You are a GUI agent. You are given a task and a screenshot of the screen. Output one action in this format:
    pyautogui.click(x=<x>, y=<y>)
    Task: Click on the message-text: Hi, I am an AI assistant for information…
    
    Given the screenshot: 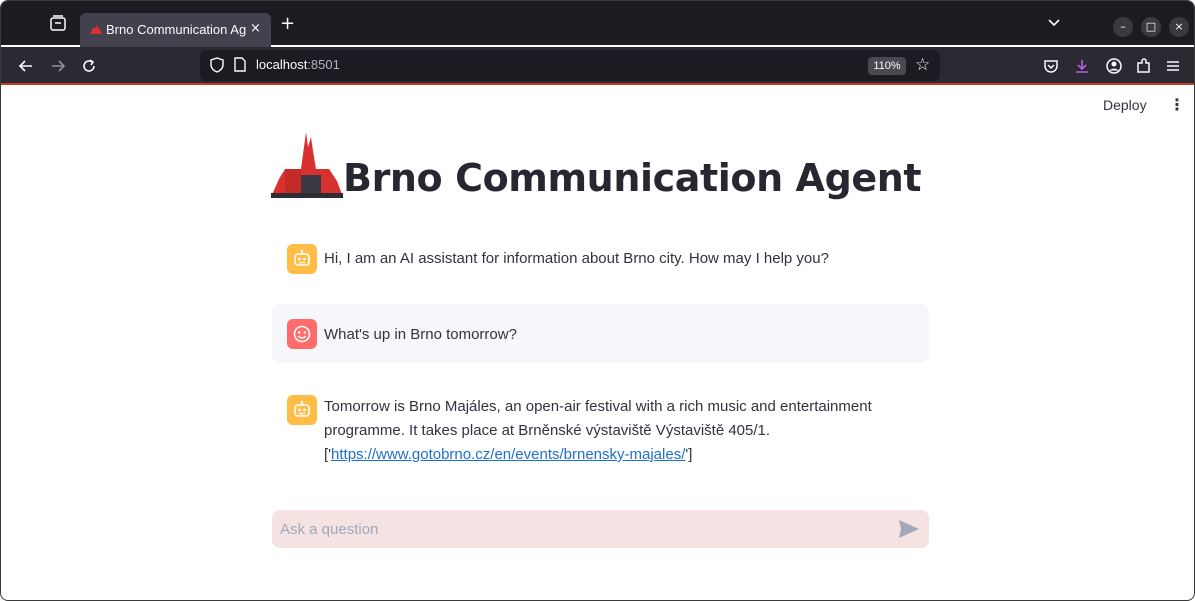 What is the action you would take?
    pyautogui.click(x=576, y=258)
    